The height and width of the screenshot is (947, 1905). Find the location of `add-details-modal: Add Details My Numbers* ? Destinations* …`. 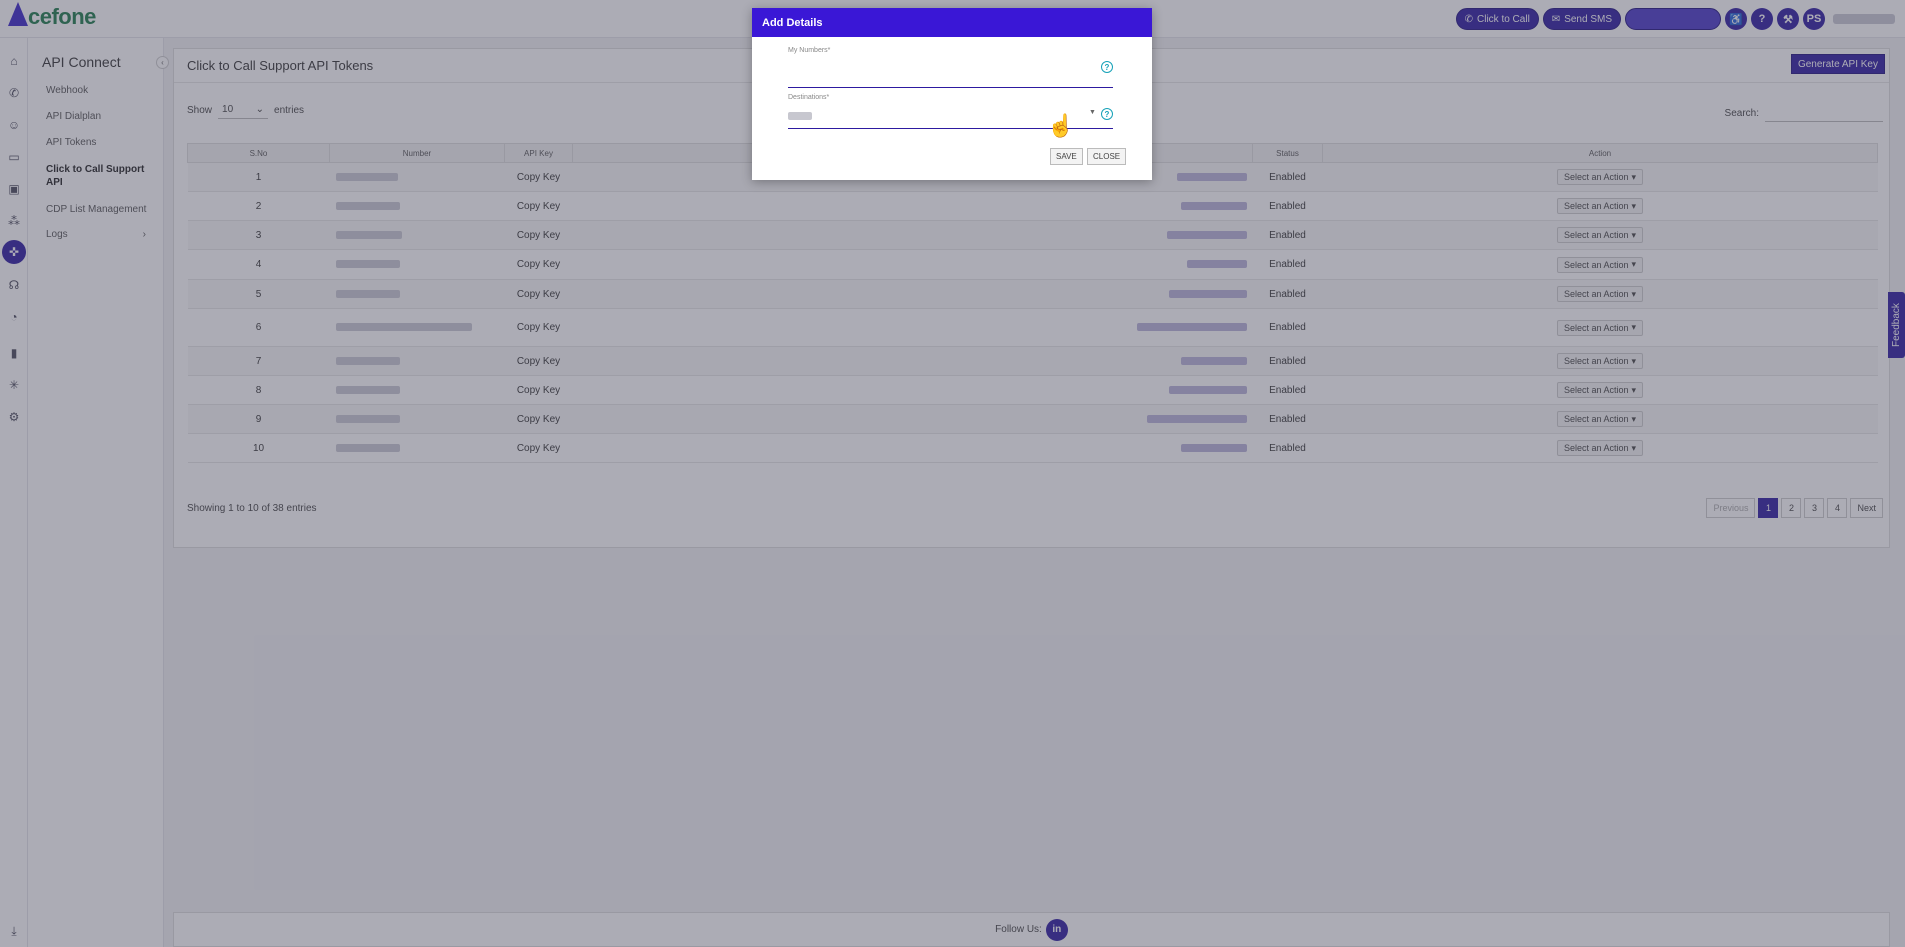

add-details-modal: Add Details My Numbers* ? Destinations* … is located at coordinates (952, 94).